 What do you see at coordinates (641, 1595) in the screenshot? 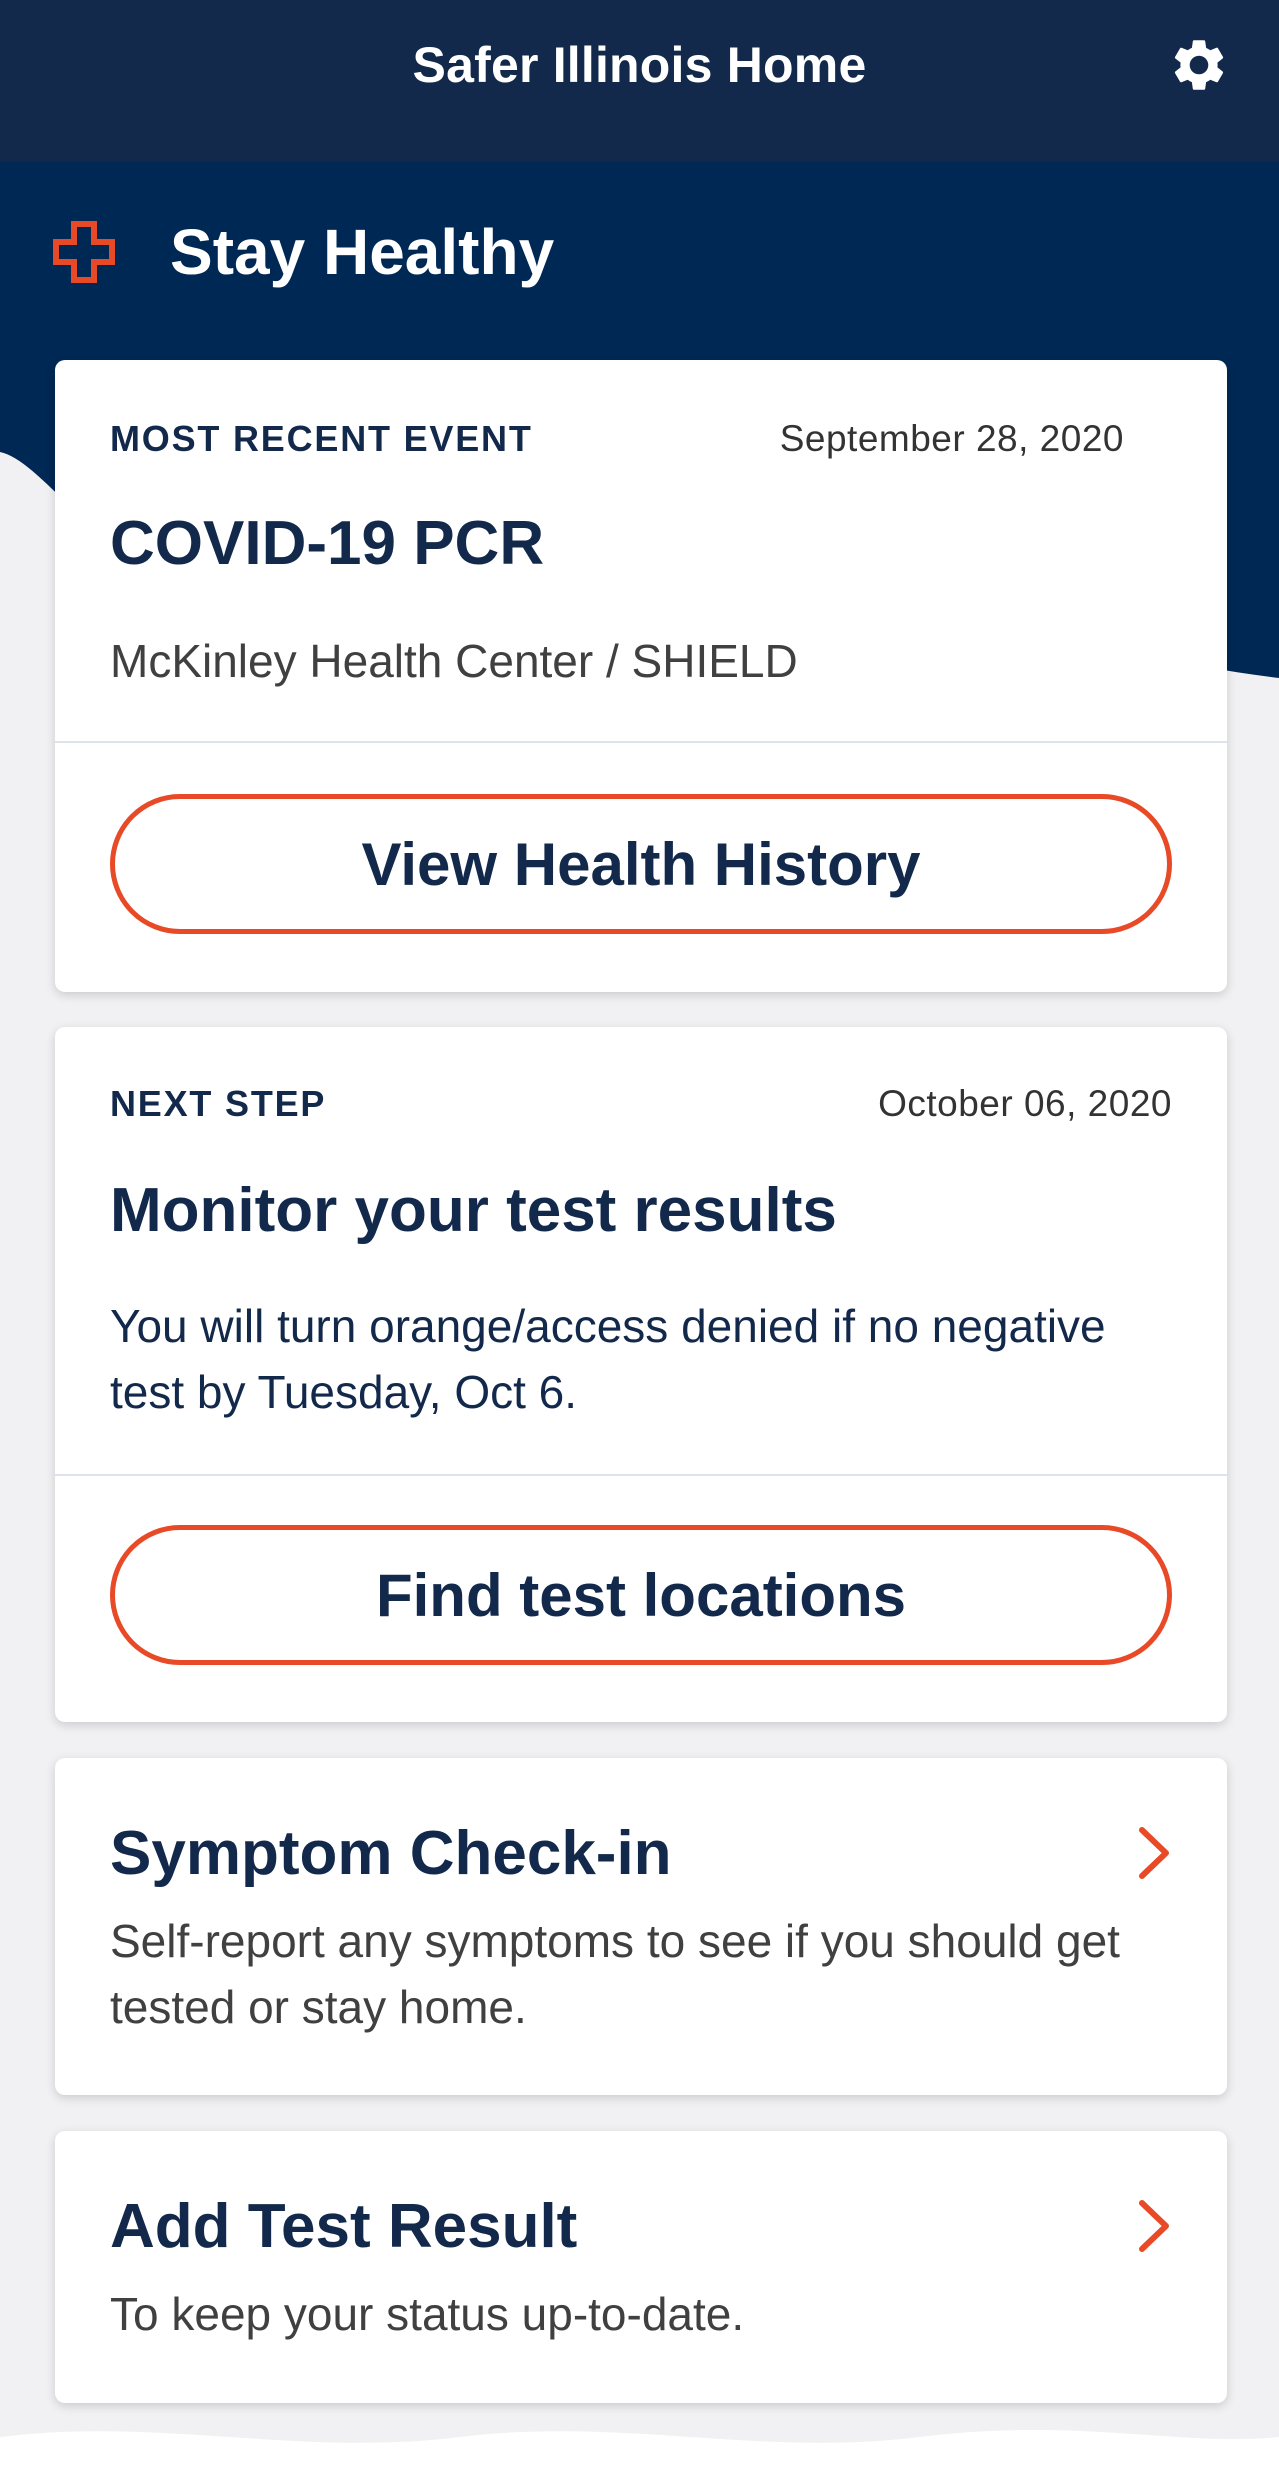
I see `find-test-locations-button: Find test locations` at bounding box center [641, 1595].